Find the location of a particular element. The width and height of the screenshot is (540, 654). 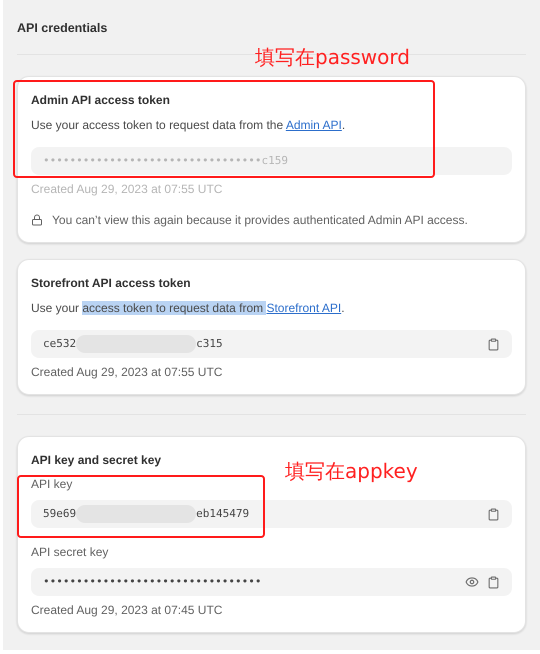

api-link: Storefront API is located at coordinates (304, 308).